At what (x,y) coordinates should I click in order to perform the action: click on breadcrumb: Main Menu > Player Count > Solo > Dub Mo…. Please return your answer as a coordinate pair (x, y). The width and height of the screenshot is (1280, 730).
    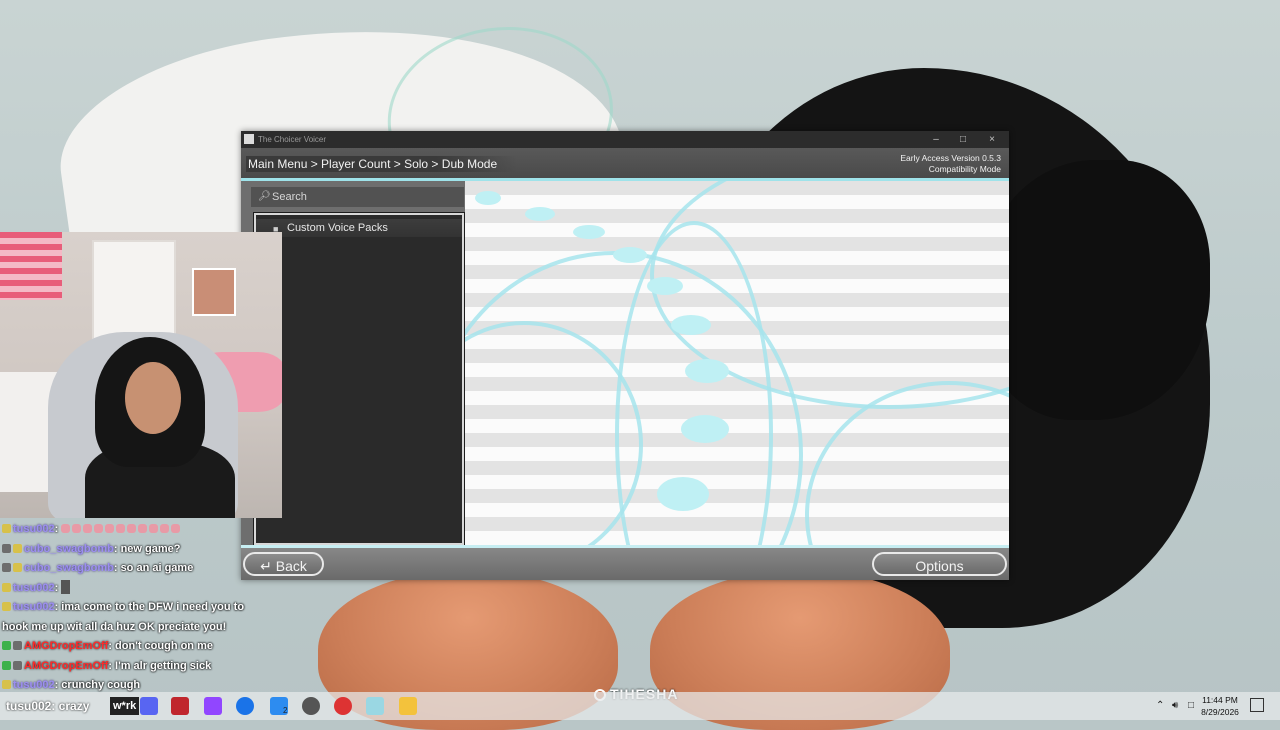
    Looking at the image, I should click on (382, 164).